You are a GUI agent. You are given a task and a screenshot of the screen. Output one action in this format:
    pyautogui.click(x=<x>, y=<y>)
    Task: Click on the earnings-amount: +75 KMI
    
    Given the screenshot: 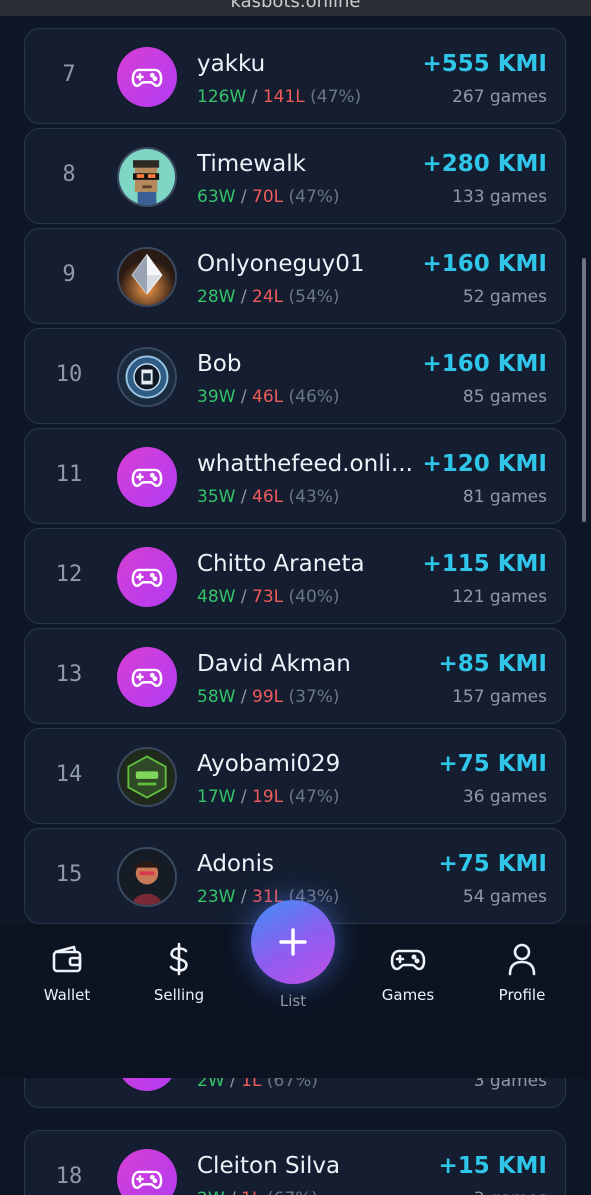 What is the action you would take?
    pyautogui.click(x=492, y=864)
    